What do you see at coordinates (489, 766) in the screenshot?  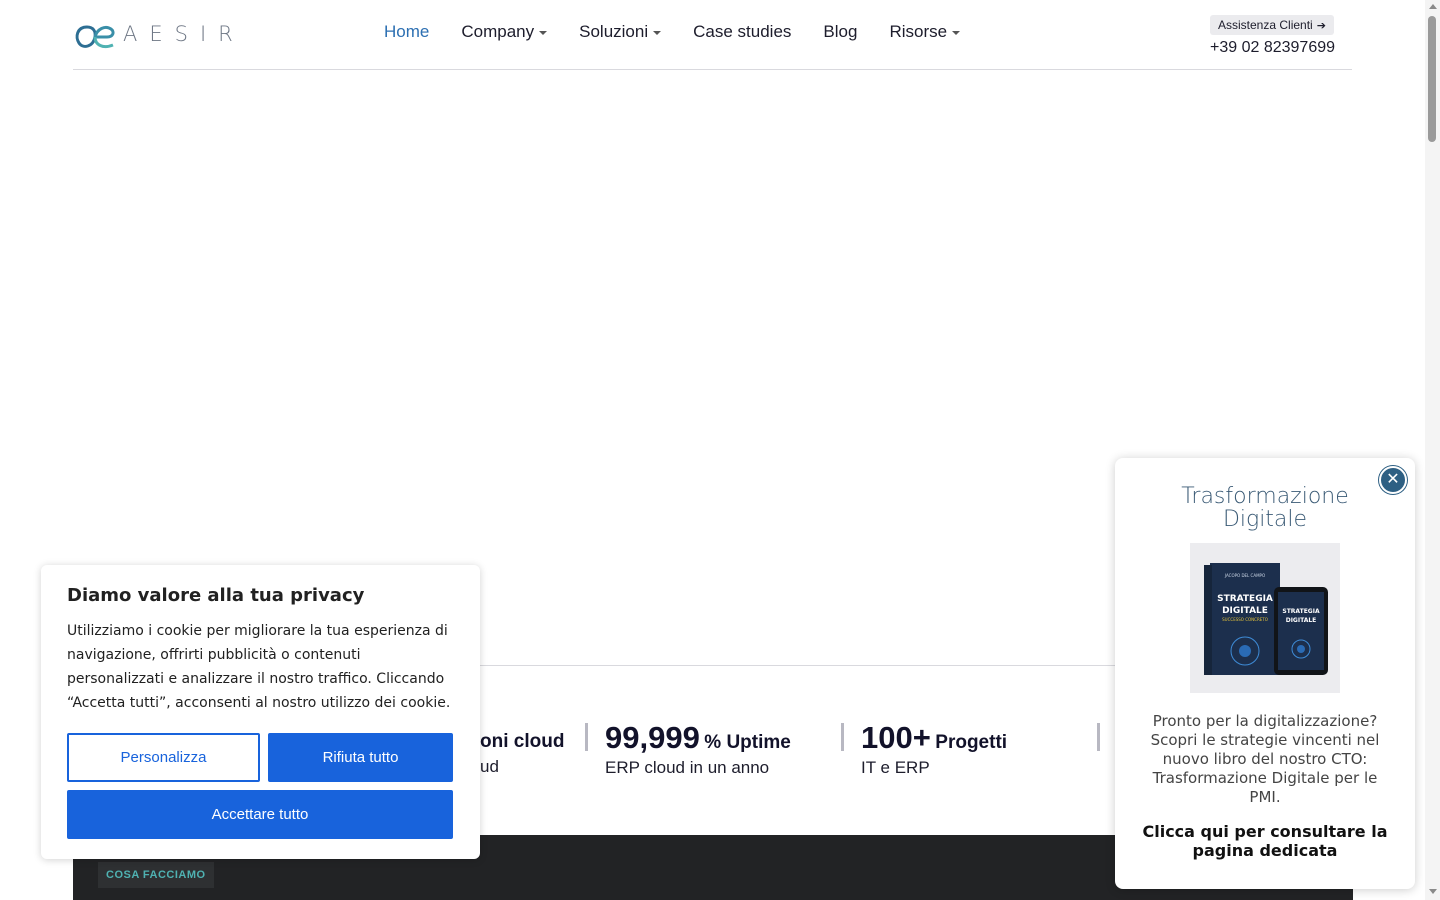 I see `stat-cloud-sub: ud` at bounding box center [489, 766].